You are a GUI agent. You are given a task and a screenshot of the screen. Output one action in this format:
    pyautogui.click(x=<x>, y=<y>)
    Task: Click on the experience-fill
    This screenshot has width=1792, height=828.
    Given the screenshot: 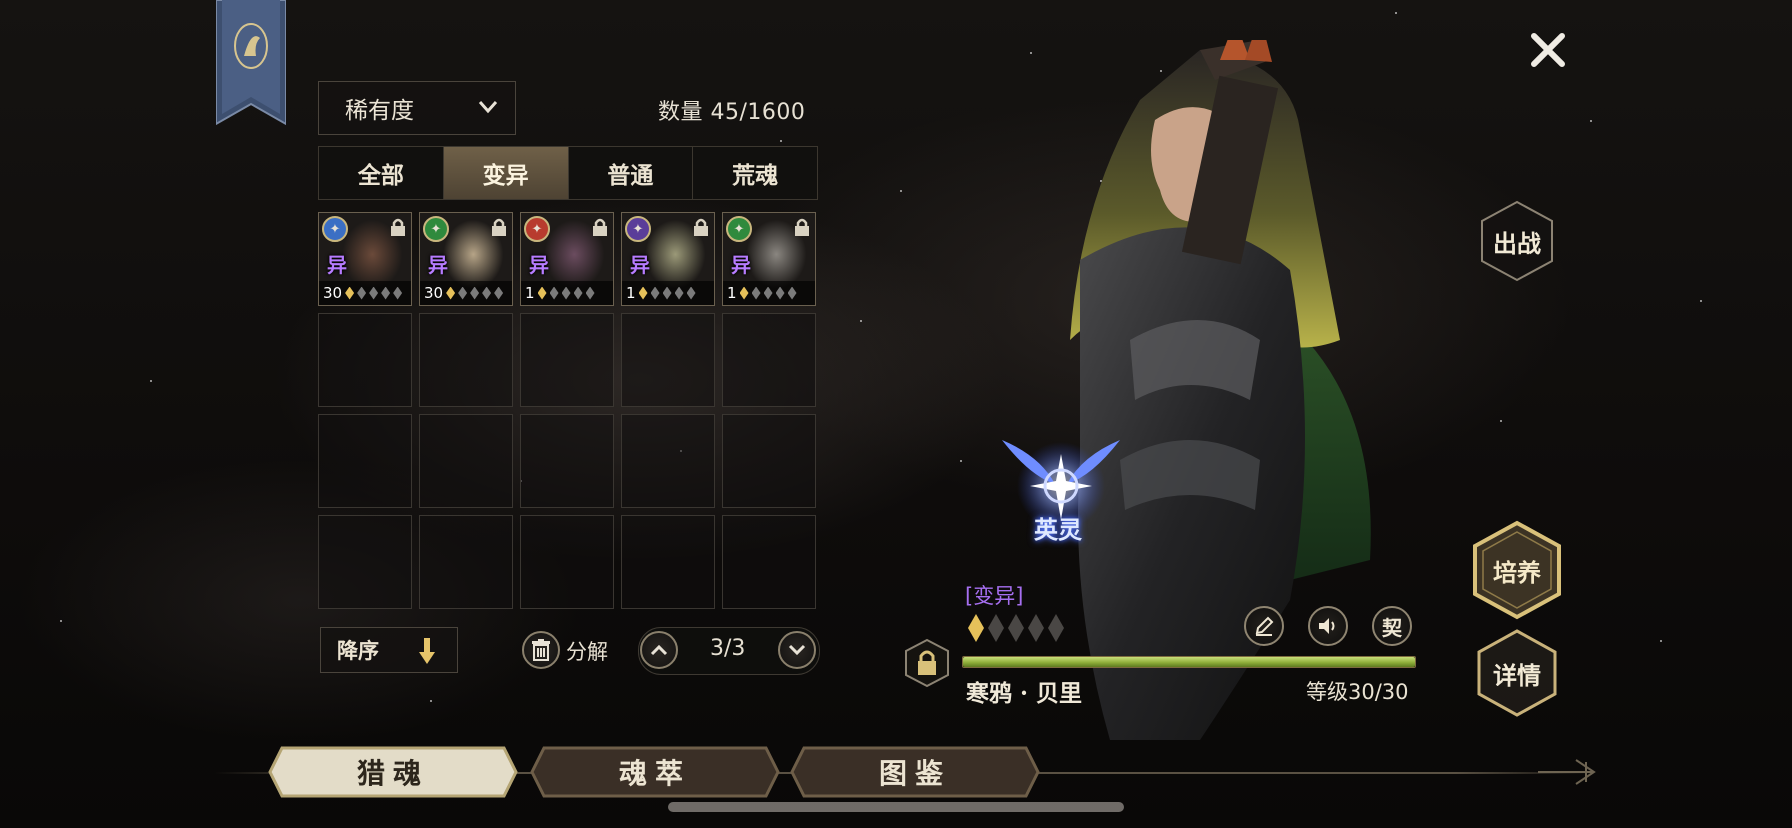 What is the action you would take?
    pyautogui.click(x=1189, y=662)
    